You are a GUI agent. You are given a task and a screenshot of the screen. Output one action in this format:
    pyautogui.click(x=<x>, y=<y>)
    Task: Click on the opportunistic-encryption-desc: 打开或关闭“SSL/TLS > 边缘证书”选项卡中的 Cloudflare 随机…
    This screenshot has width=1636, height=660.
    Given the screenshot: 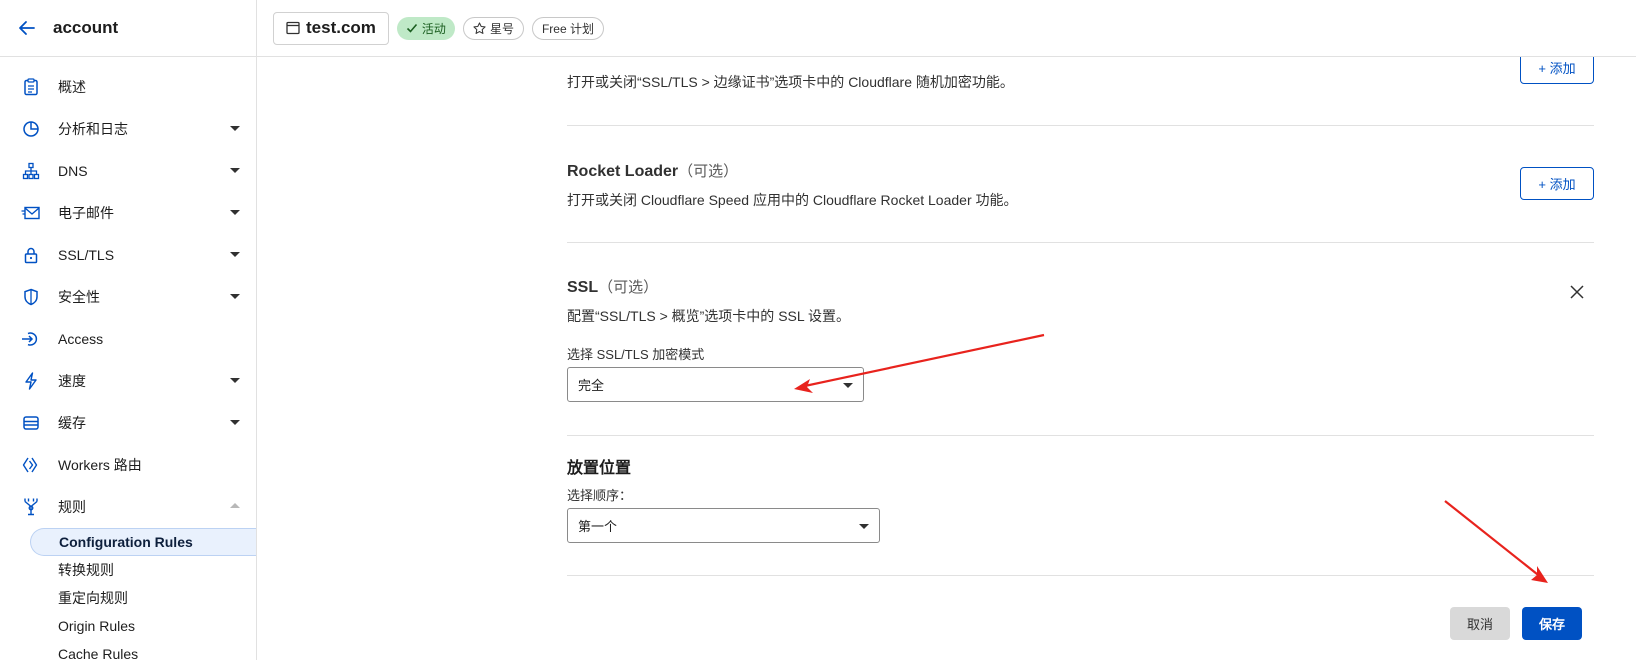 What is the action you would take?
    pyautogui.click(x=790, y=82)
    